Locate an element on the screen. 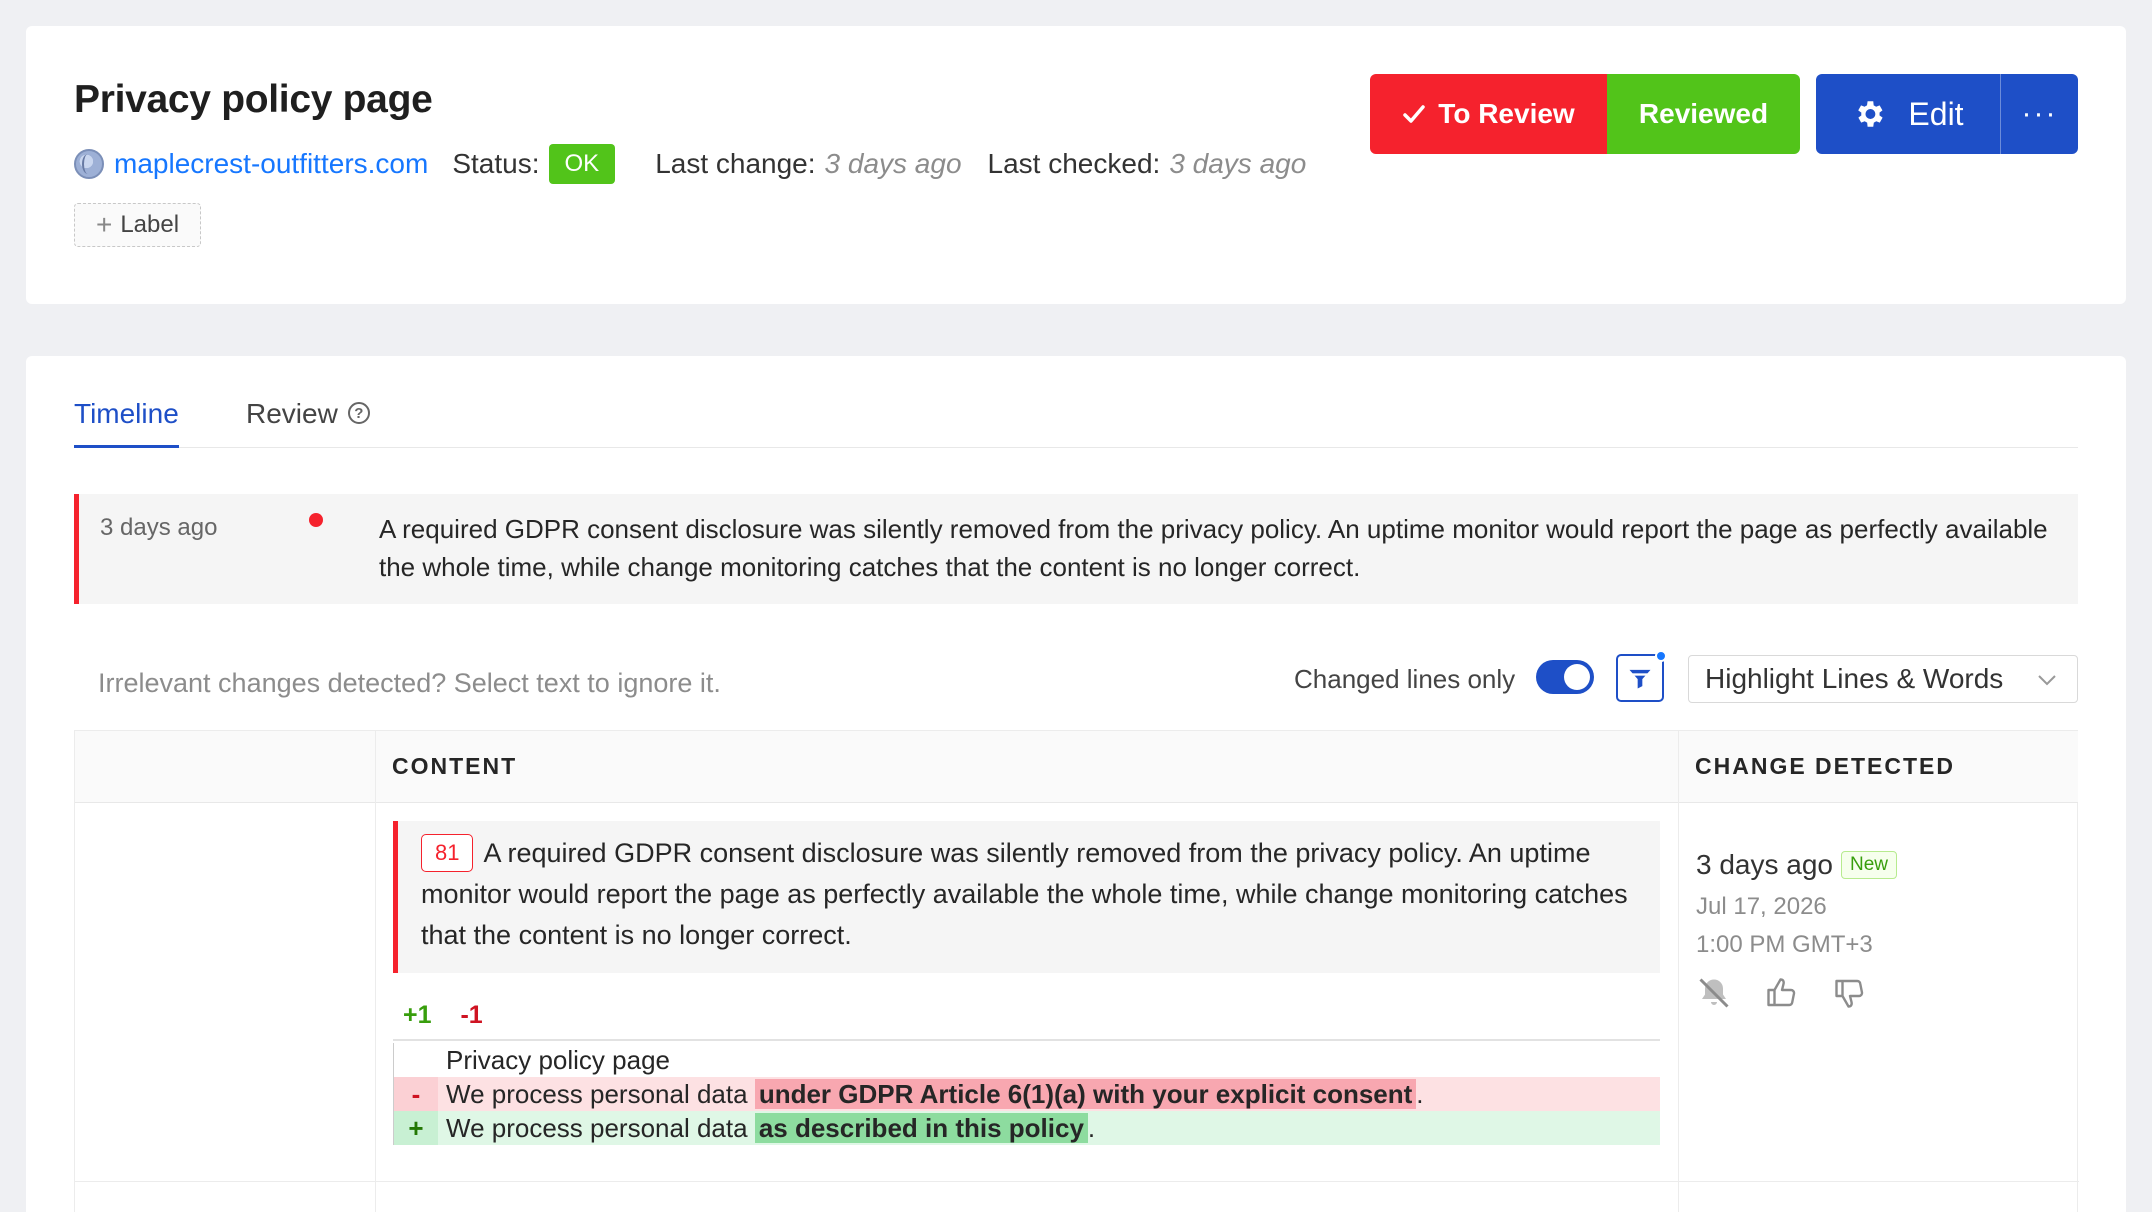 Image resolution: width=2152 pixels, height=1212 pixels. changed-lines-toggle is located at coordinates (1565, 677).